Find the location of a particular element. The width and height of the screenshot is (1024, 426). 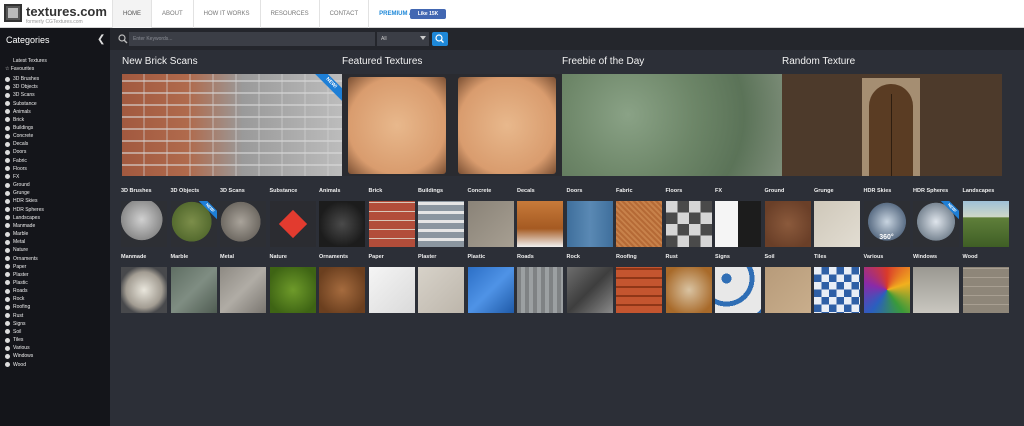

category-tile-grunge: Grunge is located at coordinates (839, 217).